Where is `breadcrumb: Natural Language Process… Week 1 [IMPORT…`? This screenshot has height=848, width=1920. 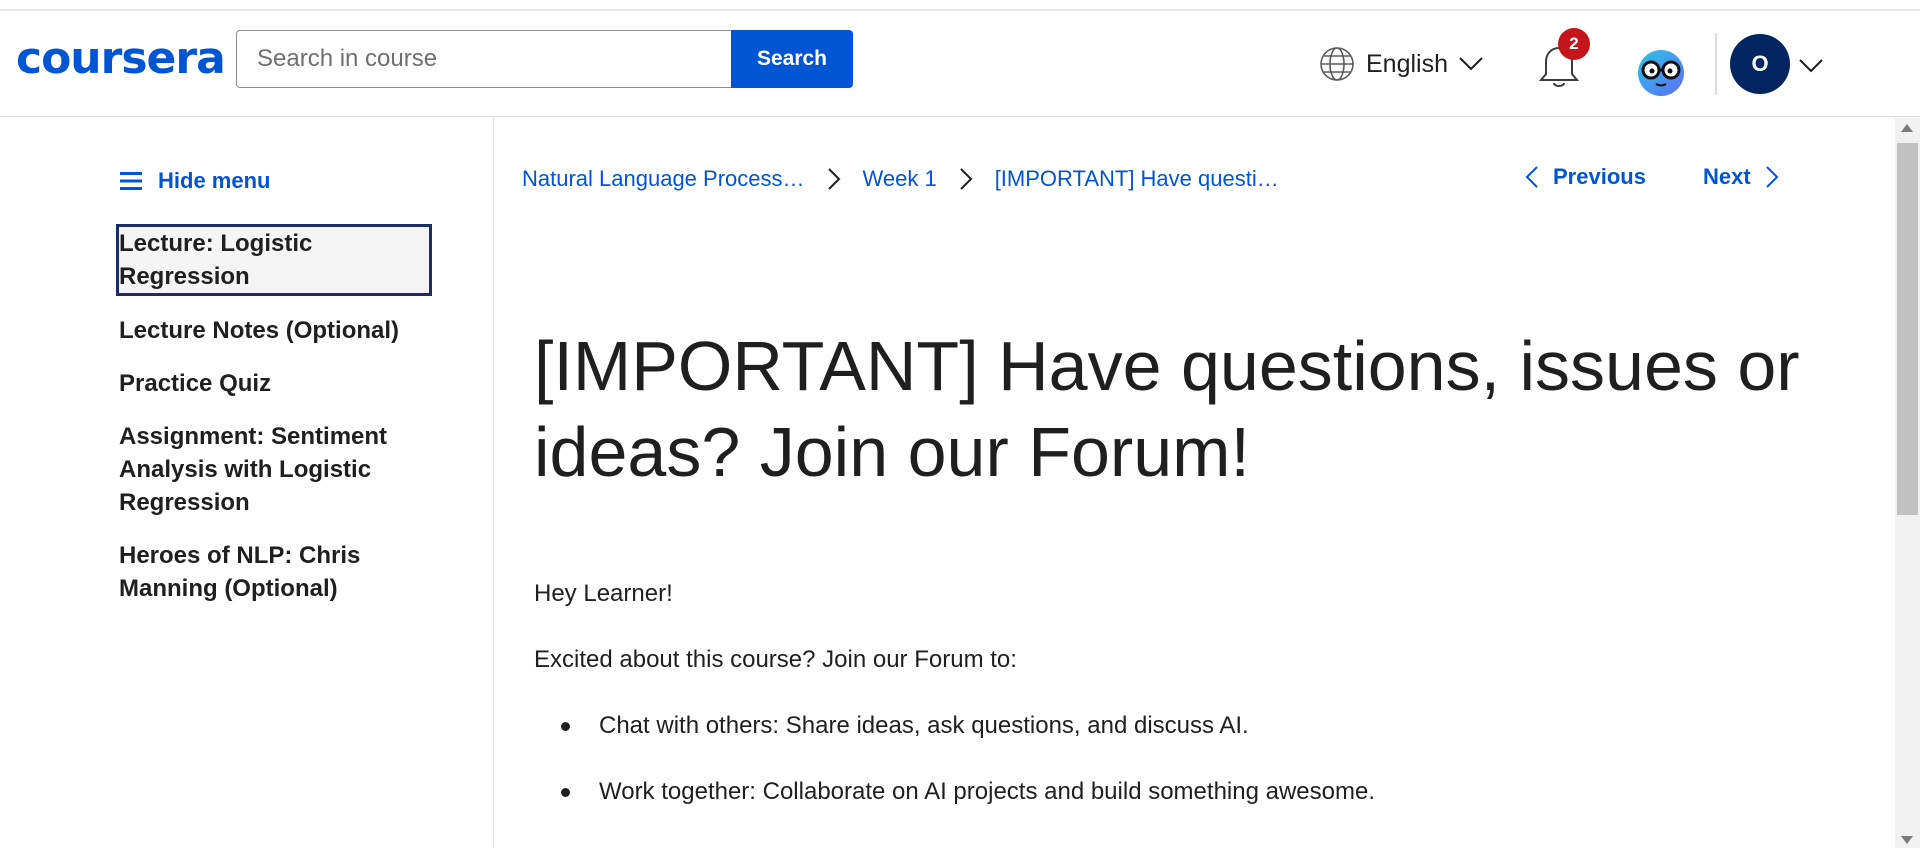
breadcrumb: Natural Language Process… Week 1 [IMPORT… is located at coordinates (900, 179).